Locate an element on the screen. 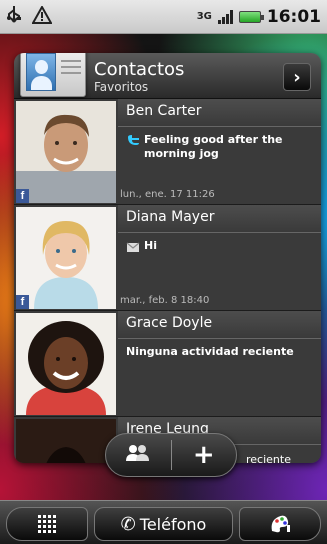 The image size is (327, 544). people-icon is located at coordinates (138, 455).